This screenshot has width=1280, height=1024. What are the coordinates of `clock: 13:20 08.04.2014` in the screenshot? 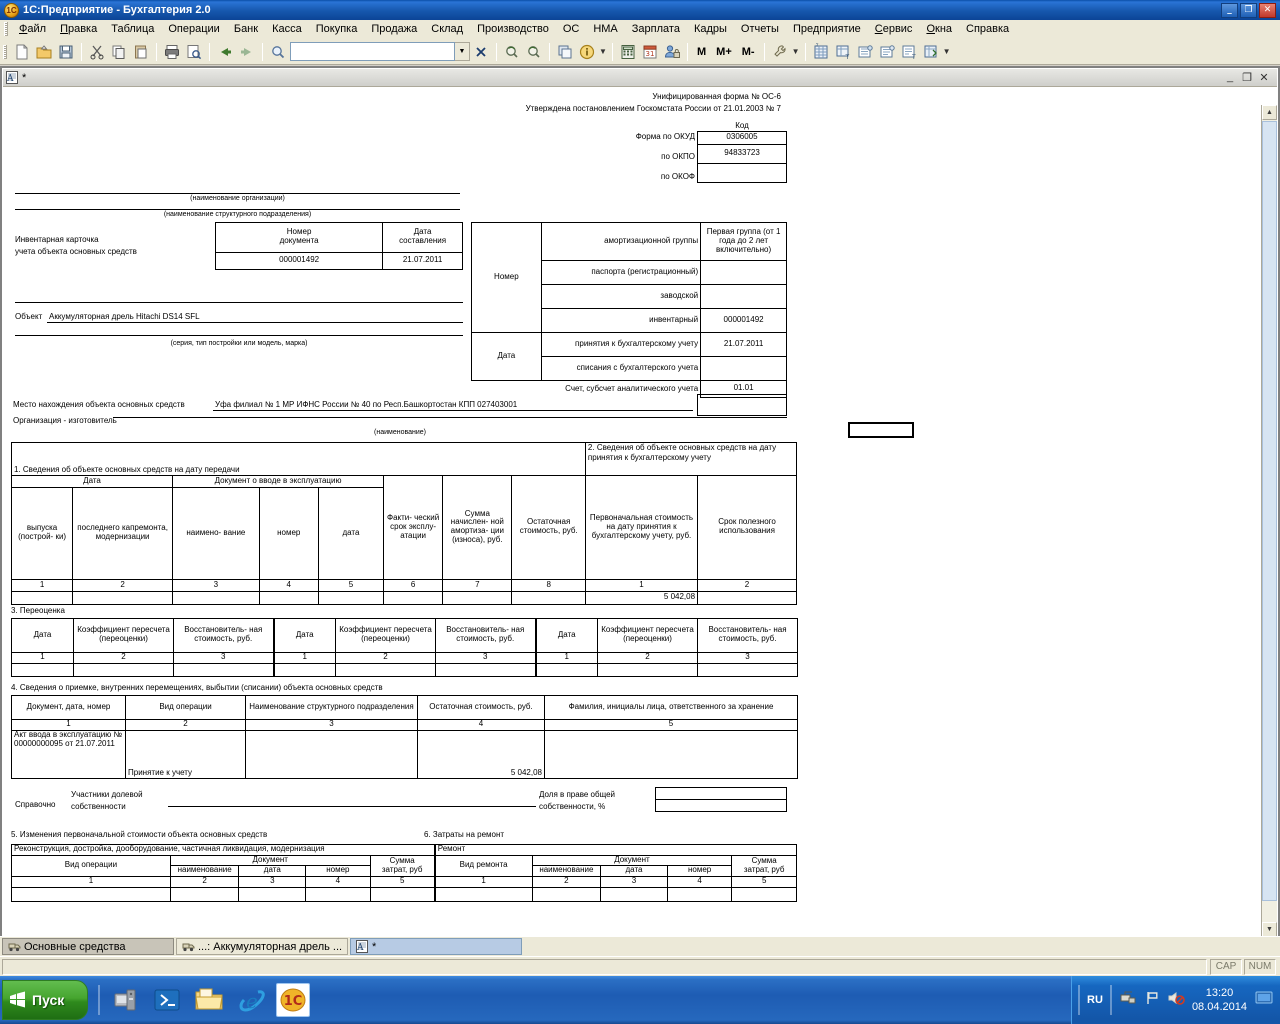 It's located at (1219, 1000).